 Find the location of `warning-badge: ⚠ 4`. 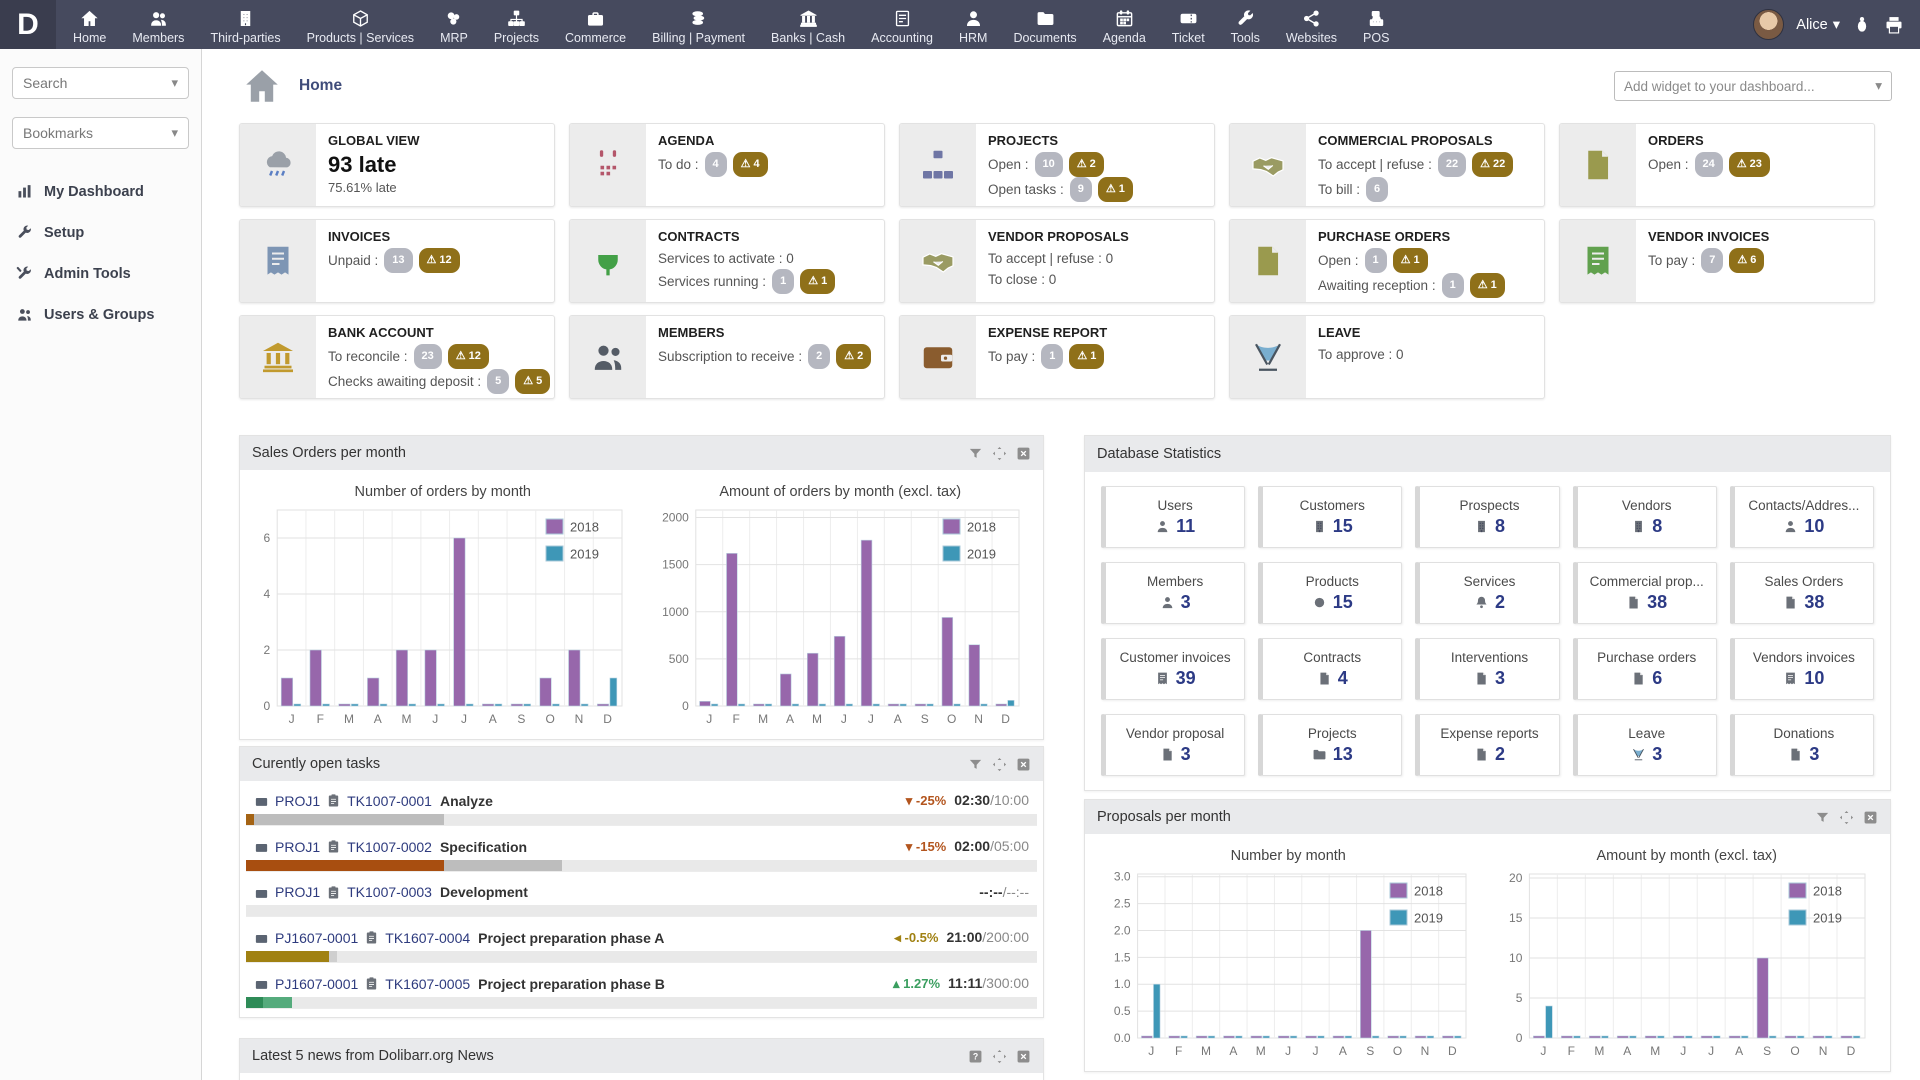

warning-badge: ⚠ 4 is located at coordinates (750, 164).